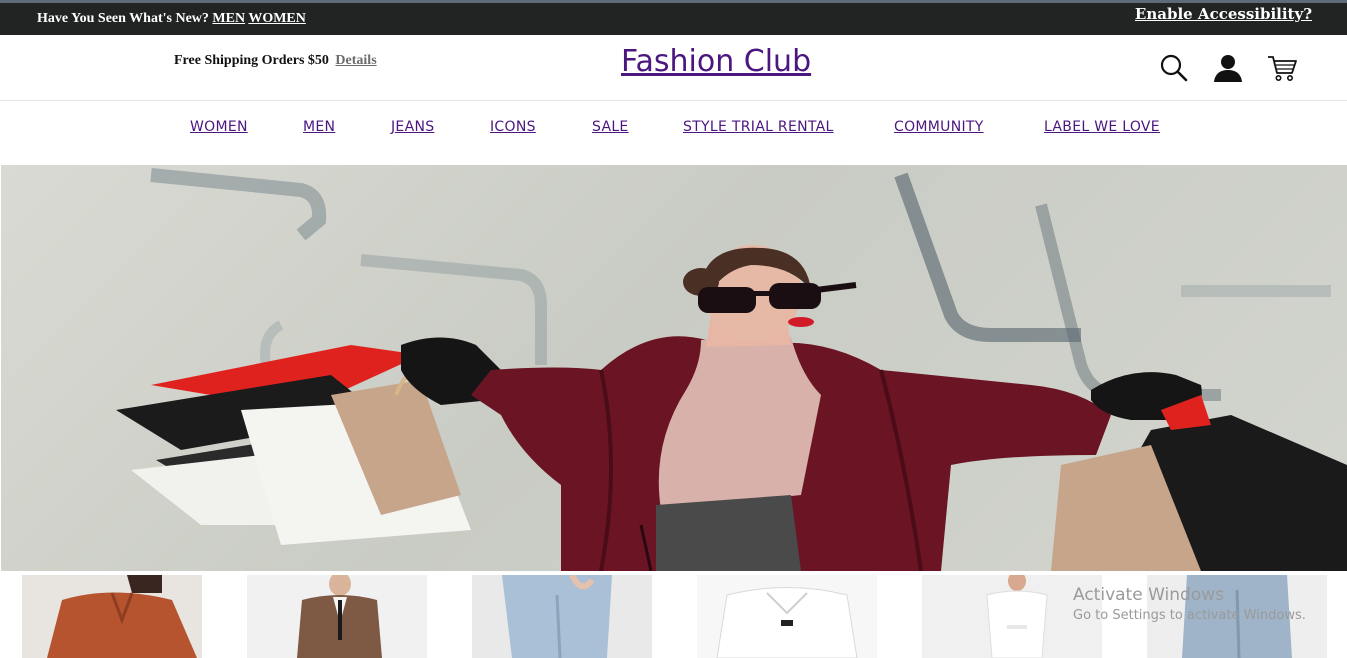 Image resolution: width=1347 pixels, height=658 pixels. I want to click on nav-item-jeans: JEANS, so click(412, 127).